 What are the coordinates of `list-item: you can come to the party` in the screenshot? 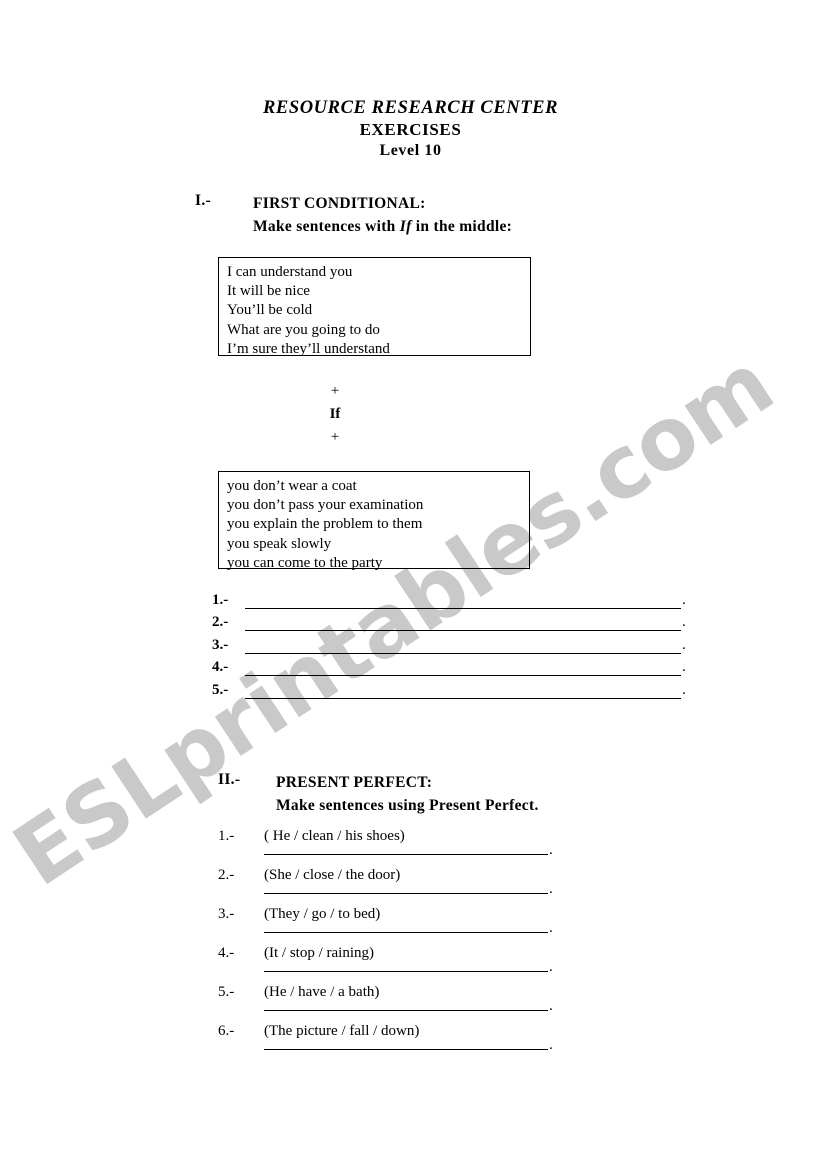 It's located at (305, 562).